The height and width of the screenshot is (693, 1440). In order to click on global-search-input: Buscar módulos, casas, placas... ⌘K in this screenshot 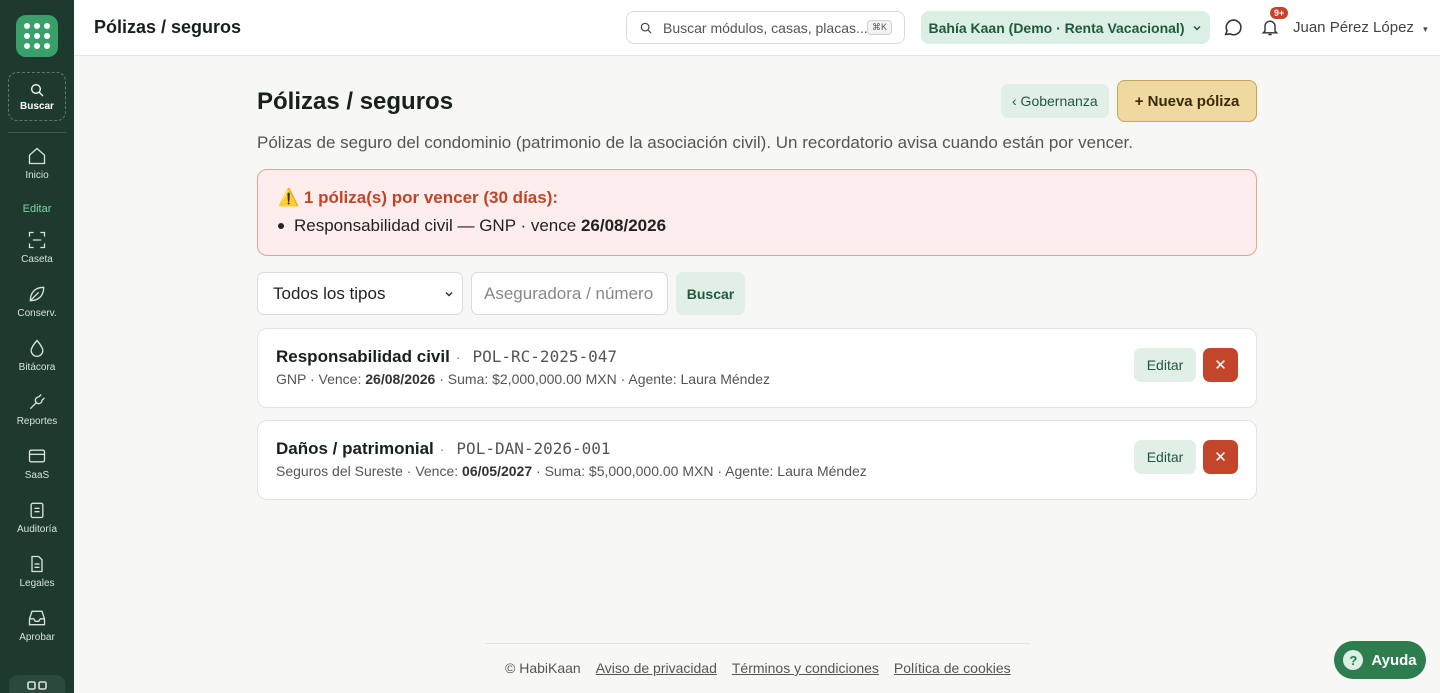, I will do `click(765, 27)`.